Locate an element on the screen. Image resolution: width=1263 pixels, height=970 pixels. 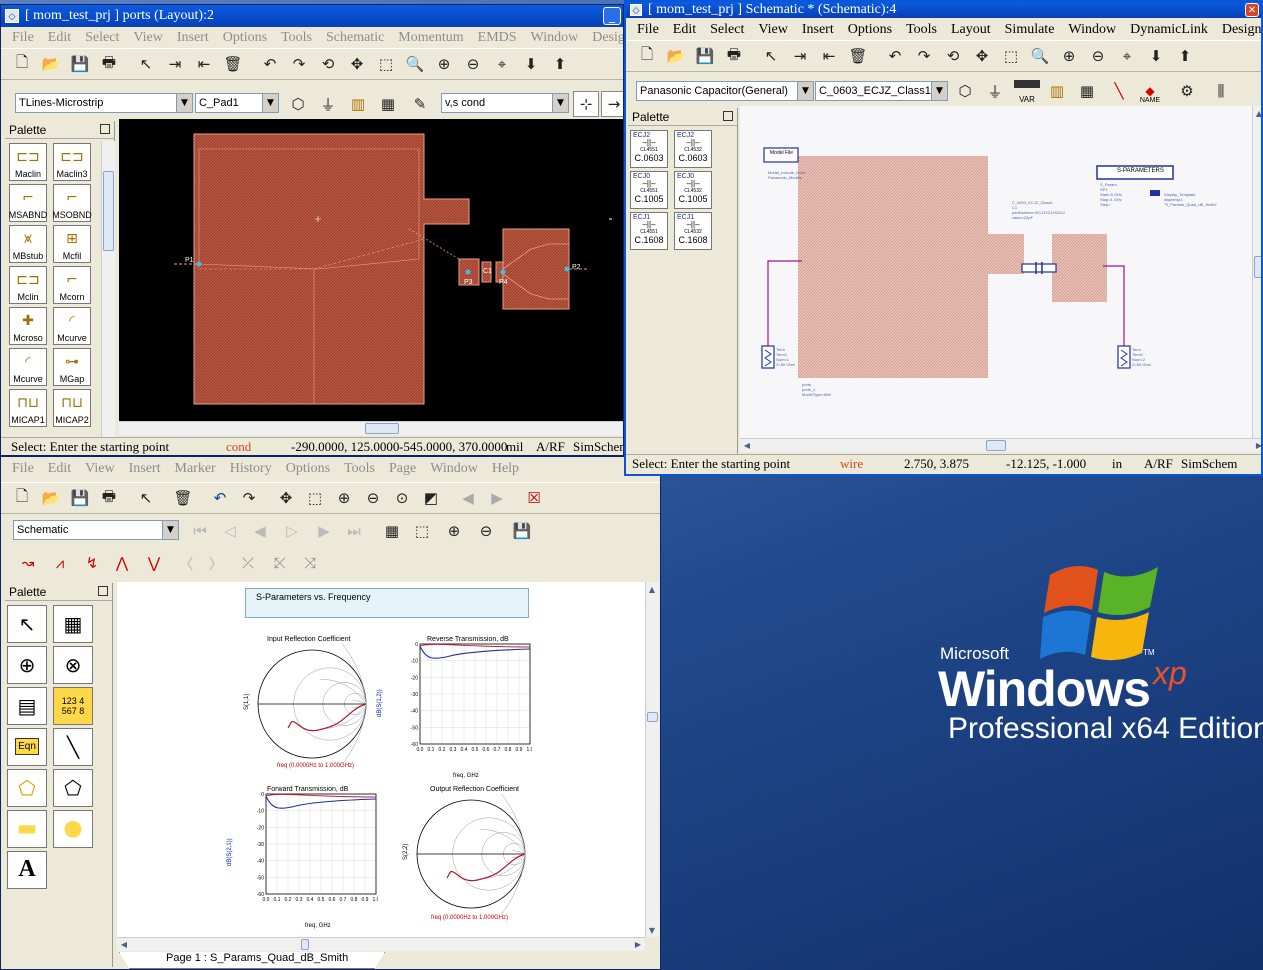
library-combo: TLines-Microstrip ▼ is located at coordinates (104, 103).